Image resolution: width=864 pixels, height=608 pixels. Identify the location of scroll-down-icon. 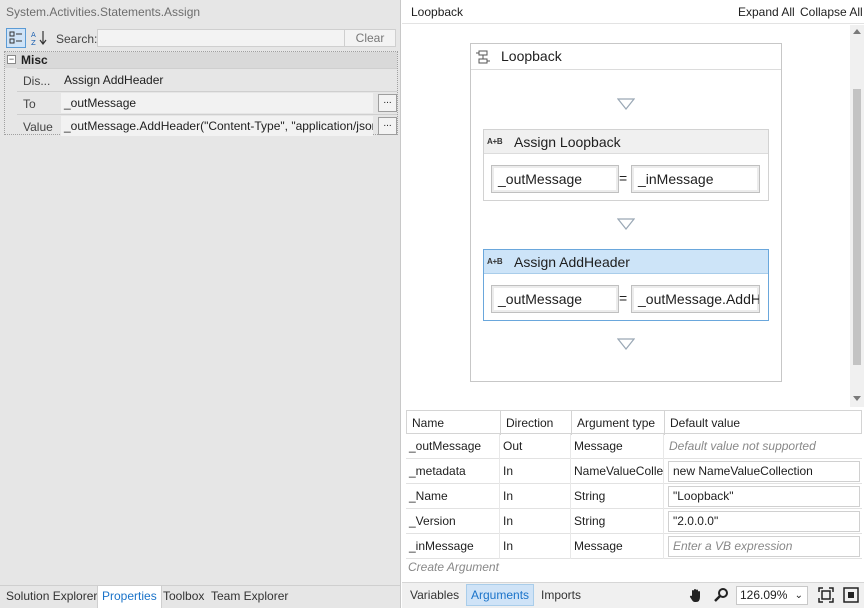
(857, 398).